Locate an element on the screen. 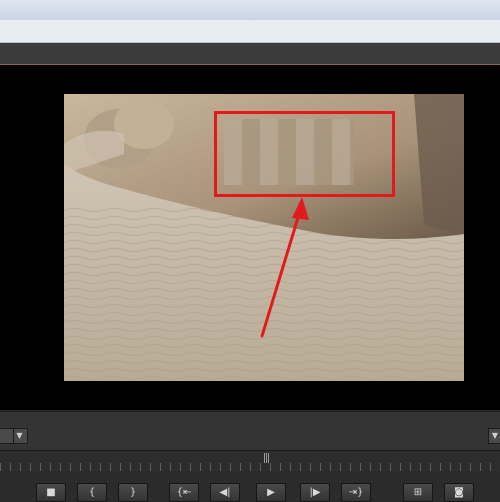 The width and height of the screenshot is (500, 502). play-button: ▶ is located at coordinates (271, 492).